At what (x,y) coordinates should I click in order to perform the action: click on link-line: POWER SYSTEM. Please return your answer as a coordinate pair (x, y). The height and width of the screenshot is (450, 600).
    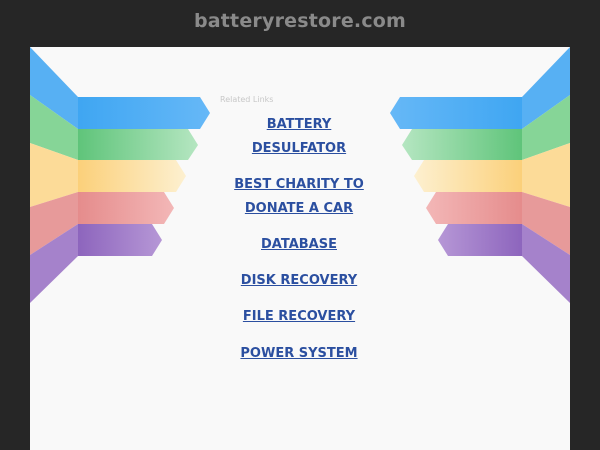
    Looking at the image, I should click on (299, 353).